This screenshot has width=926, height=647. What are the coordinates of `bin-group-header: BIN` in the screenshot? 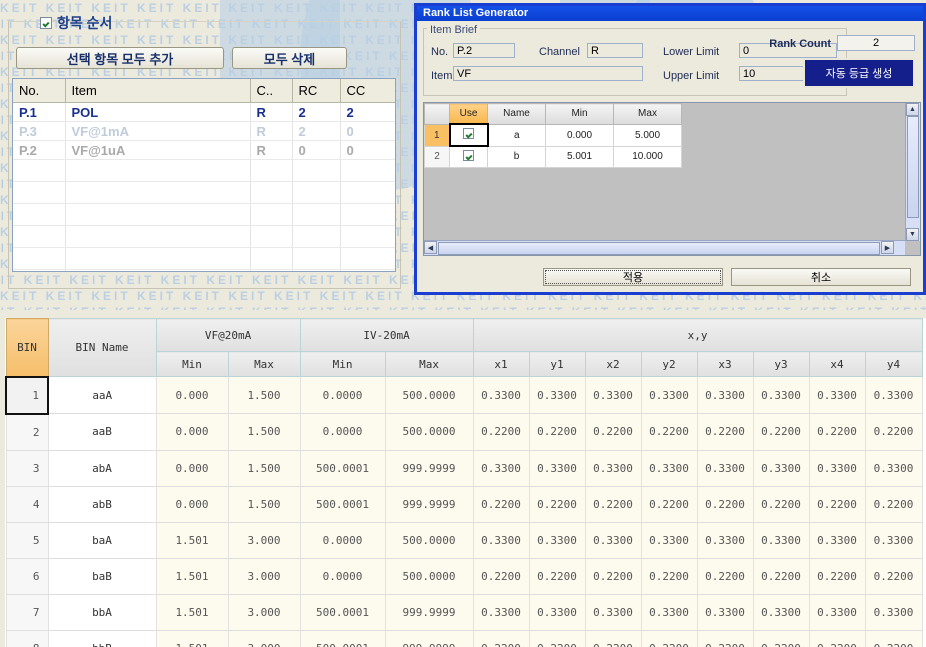 It's located at (27, 347).